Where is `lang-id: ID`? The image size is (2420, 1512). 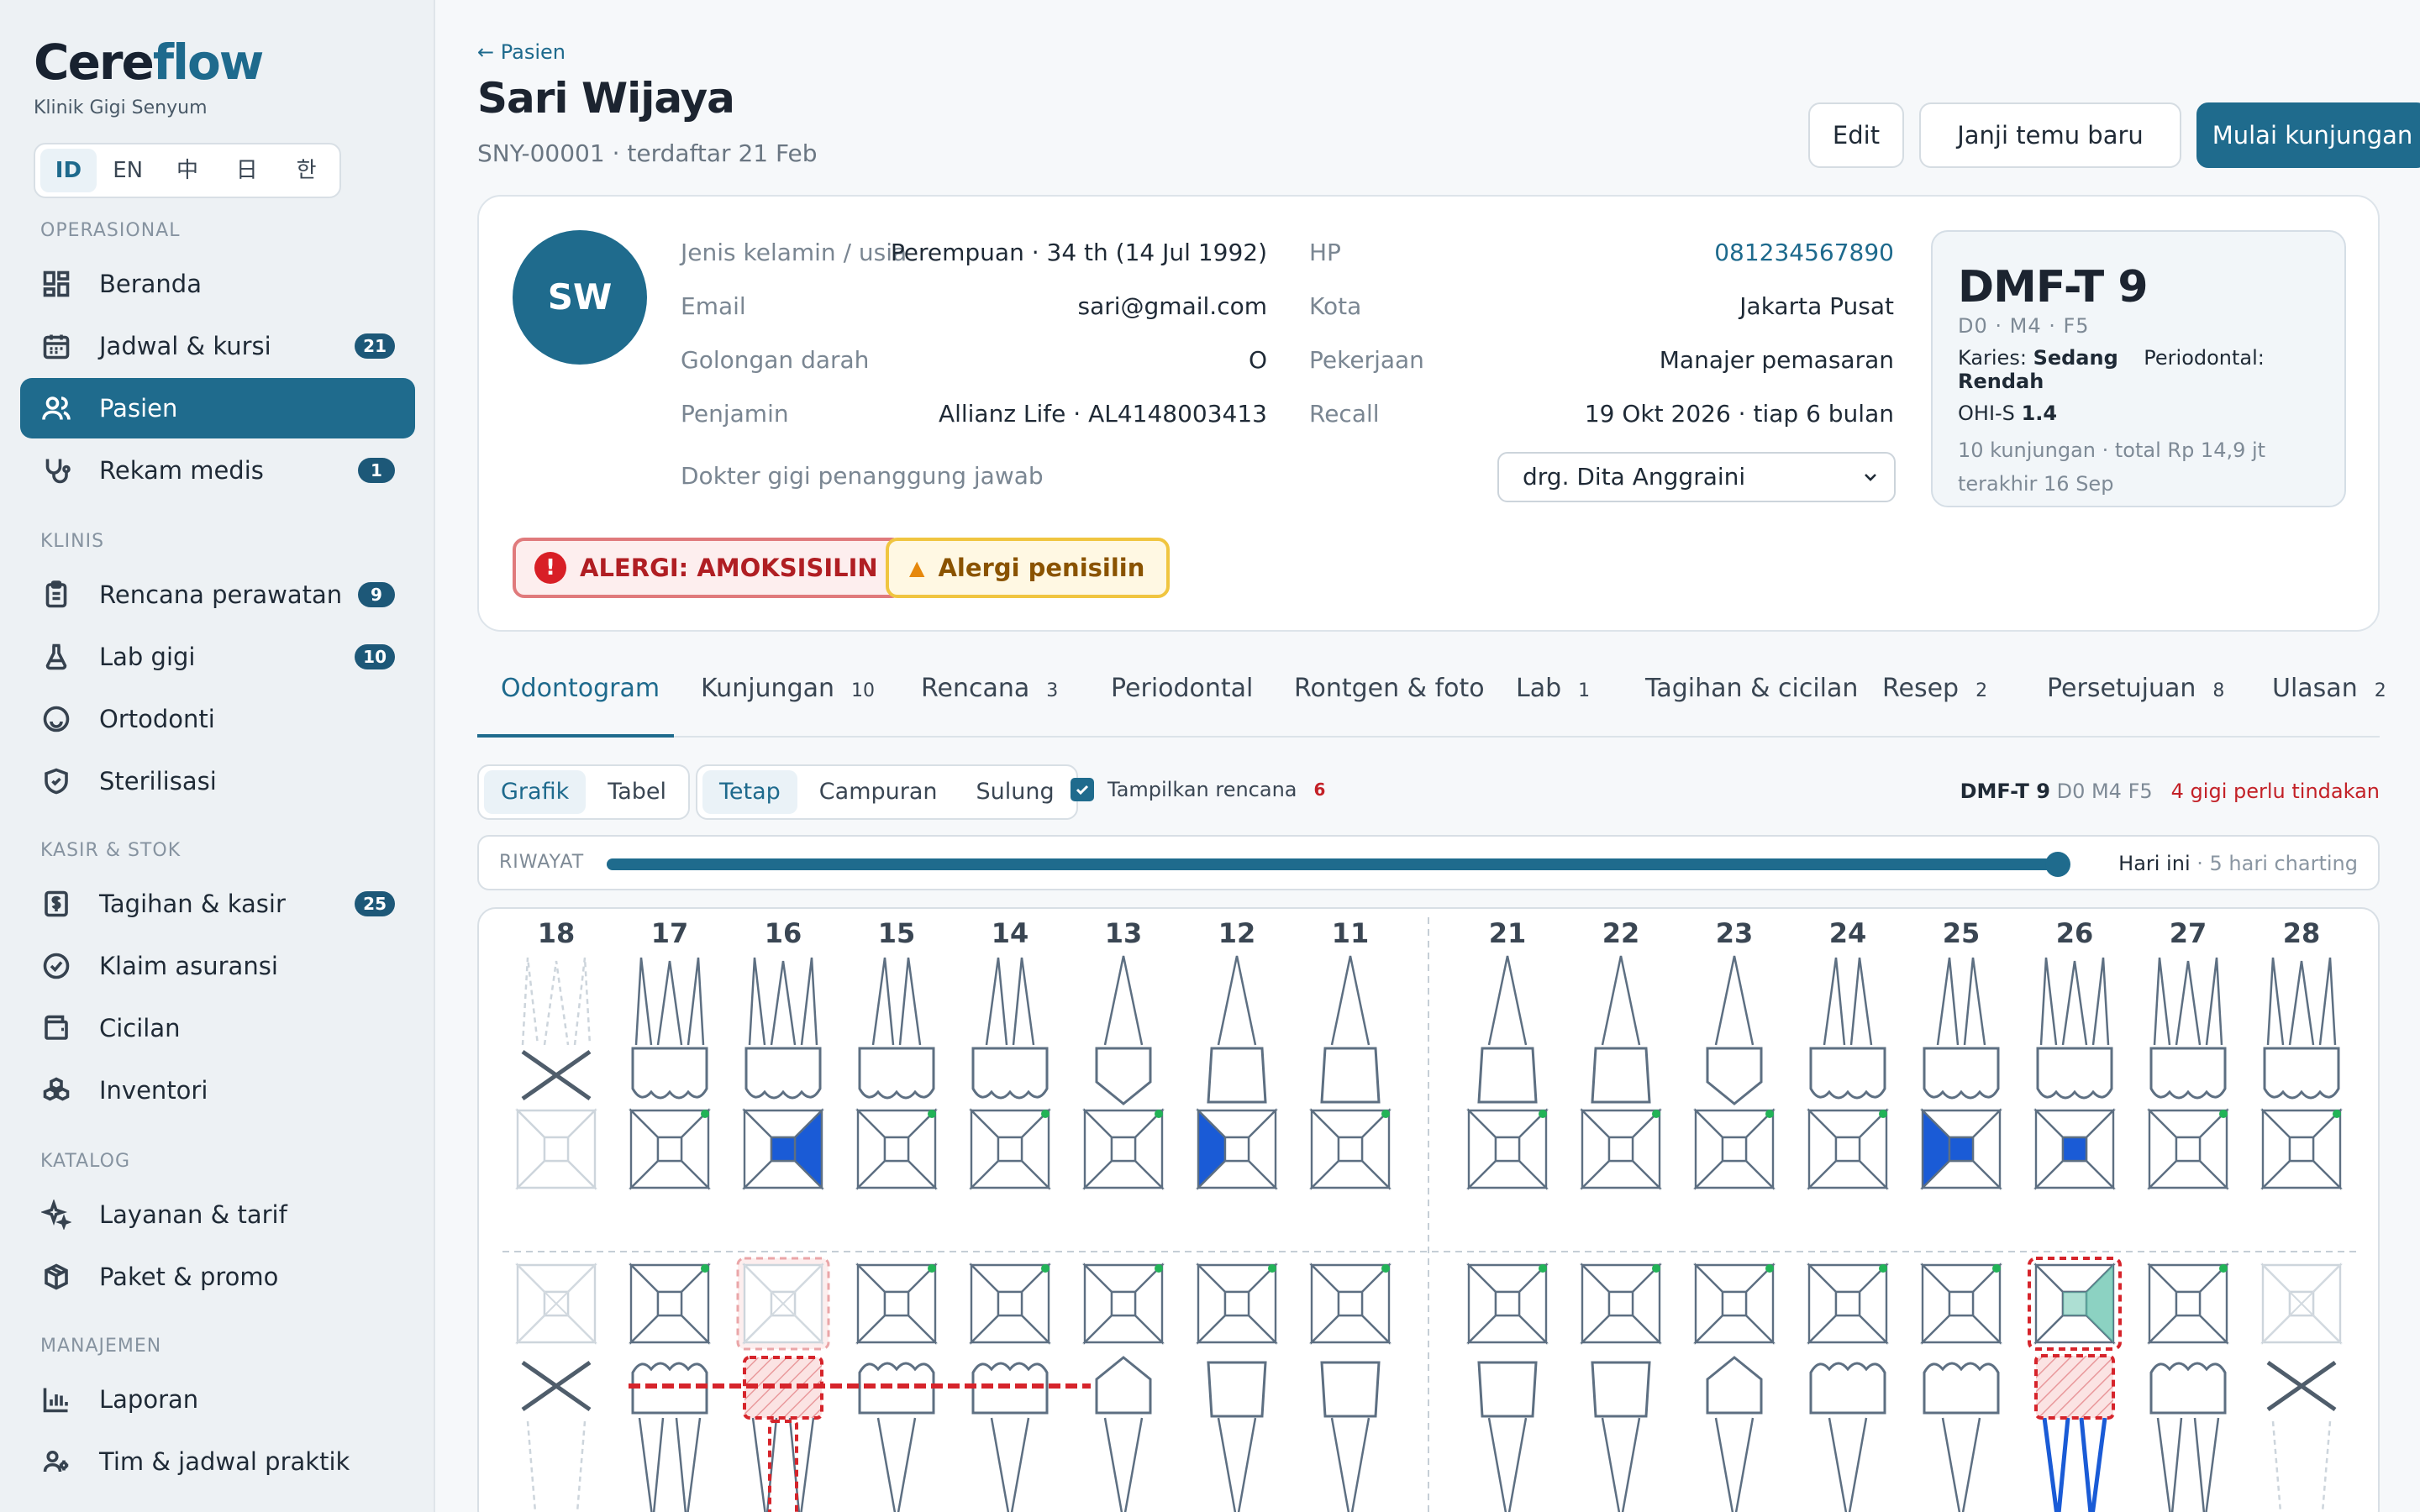
lang-id: ID is located at coordinates (68, 170).